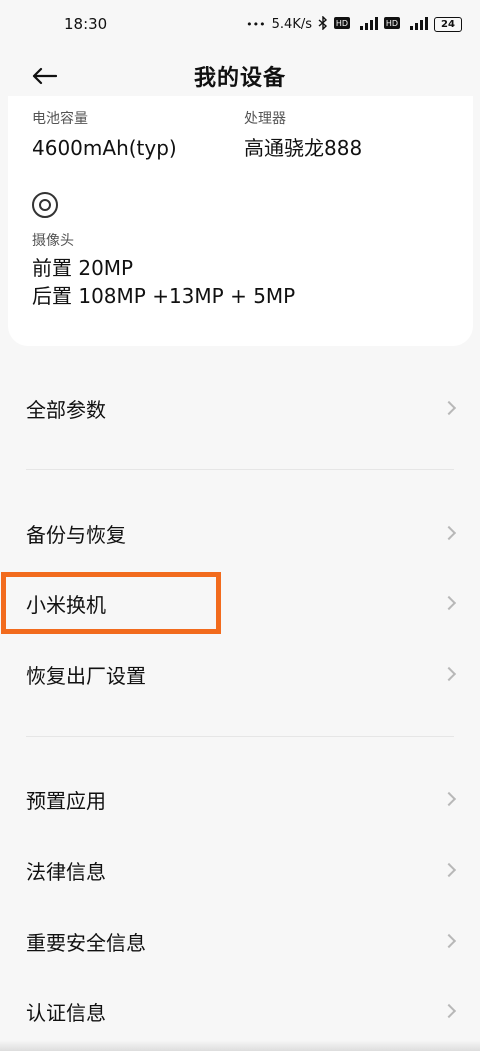 The image size is (480, 1051). I want to click on menu-item-all-params: 全部参数, so click(240, 408).